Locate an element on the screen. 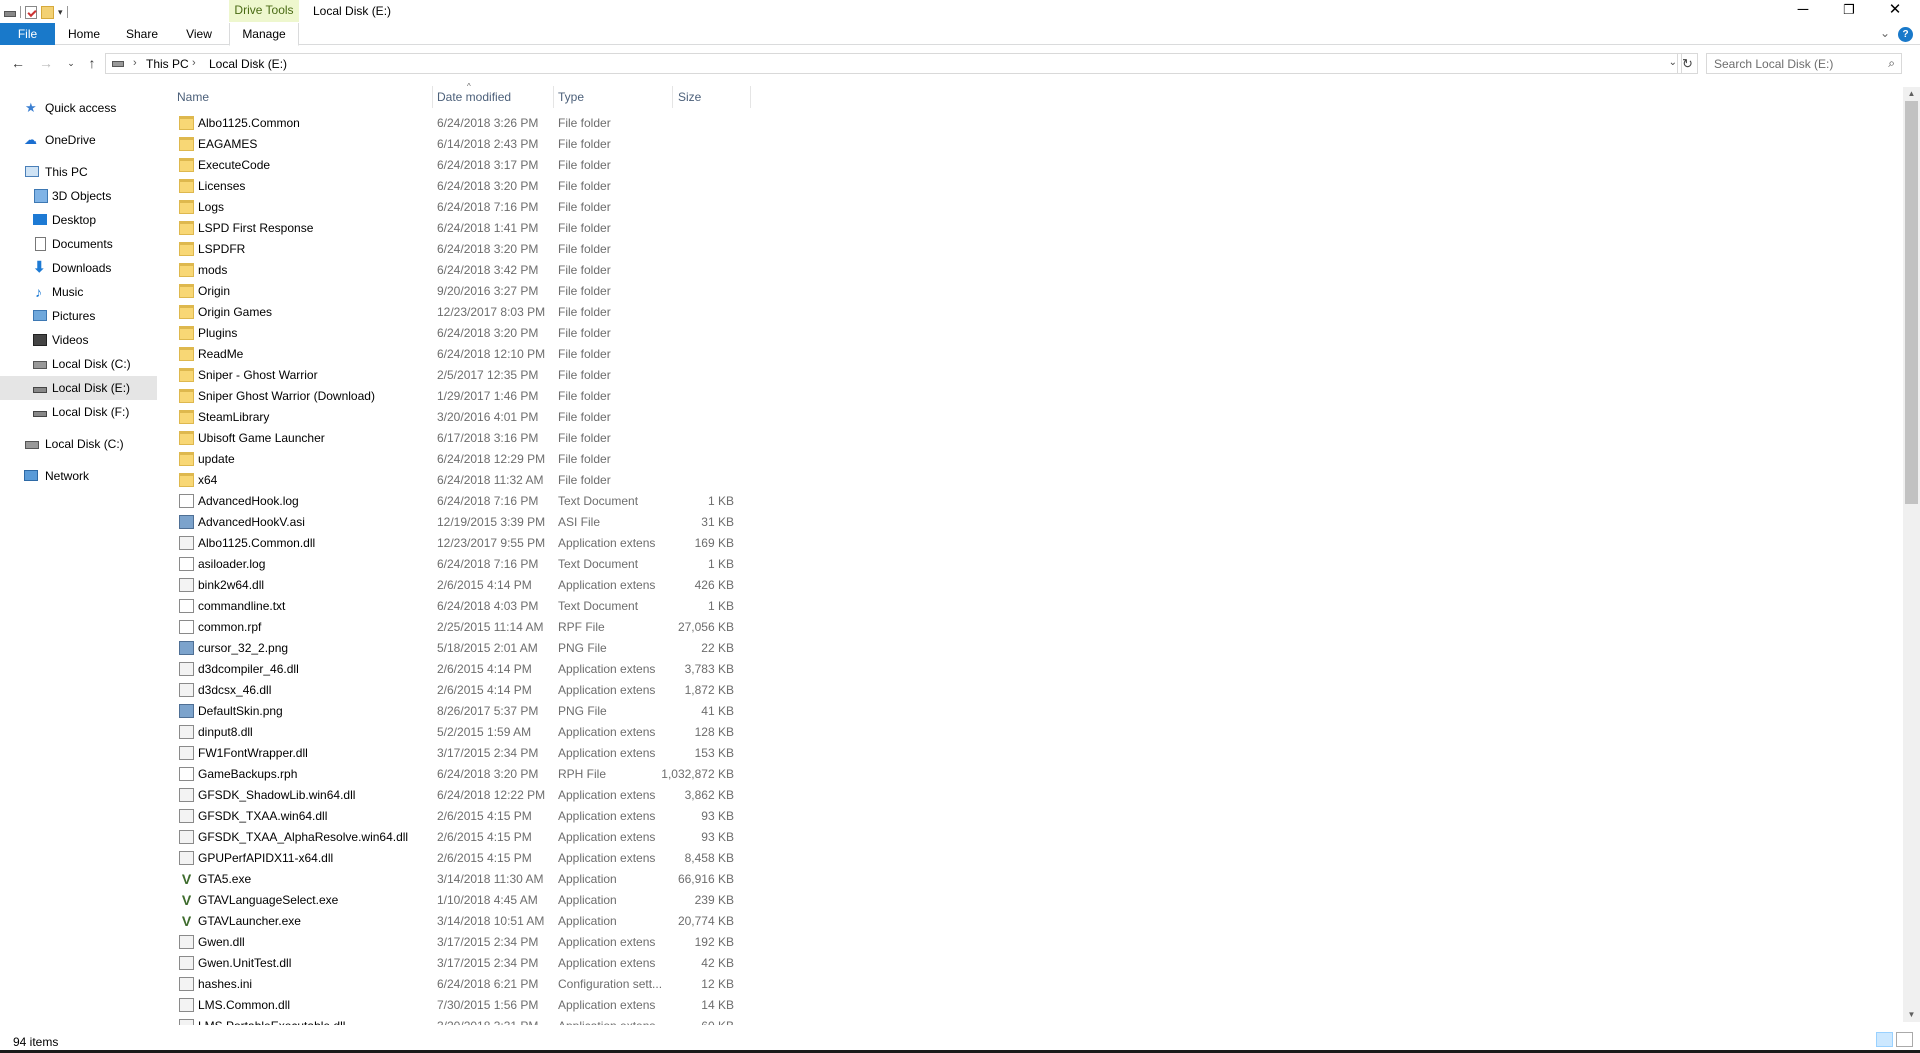 This screenshot has width=1920, height=1053. nav-item-this-pc: This PC is located at coordinates (78, 172).